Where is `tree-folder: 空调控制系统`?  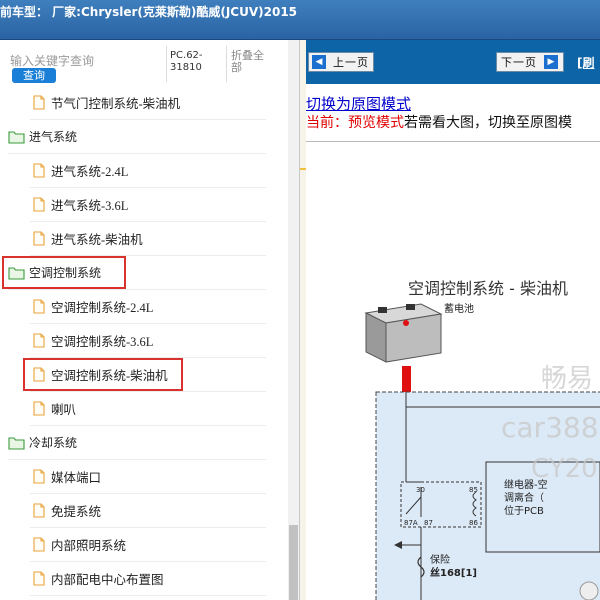
tree-folder: 空调控制系统 is located at coordinates (137, 273).